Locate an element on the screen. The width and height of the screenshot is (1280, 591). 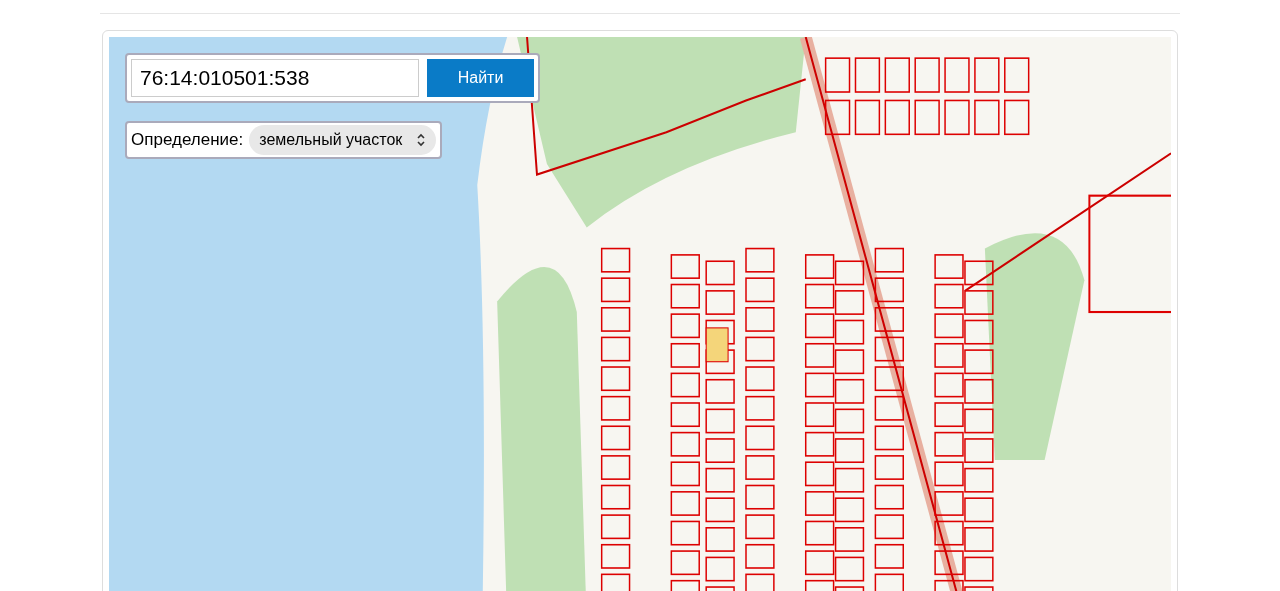
definition-label: Определение: is located at coordinates (187, 140).